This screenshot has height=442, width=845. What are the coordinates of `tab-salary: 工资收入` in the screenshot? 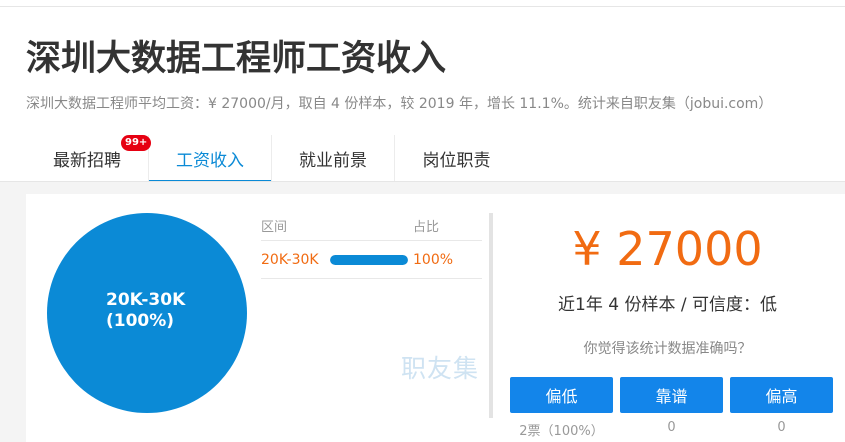 It's located at (210, 159).